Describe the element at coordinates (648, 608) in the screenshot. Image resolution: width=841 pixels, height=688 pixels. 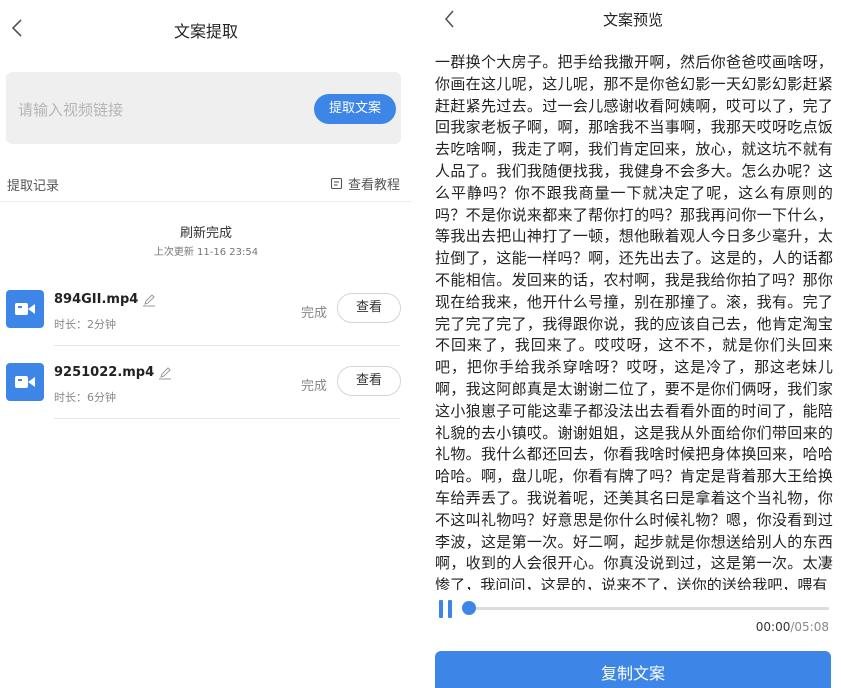
I see `progress-track` at that location.